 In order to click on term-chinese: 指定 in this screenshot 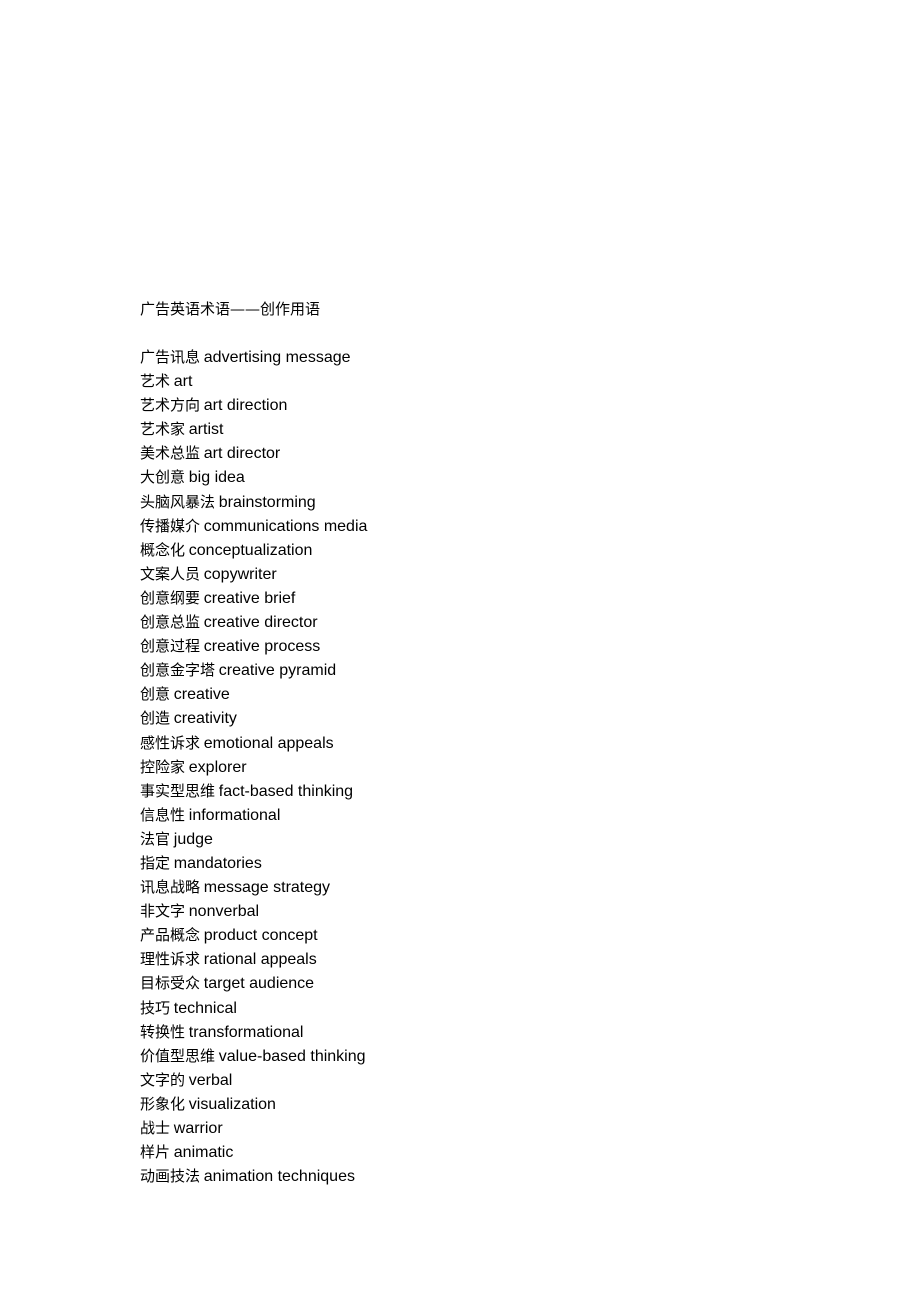, I will do `click(155, 862)`.